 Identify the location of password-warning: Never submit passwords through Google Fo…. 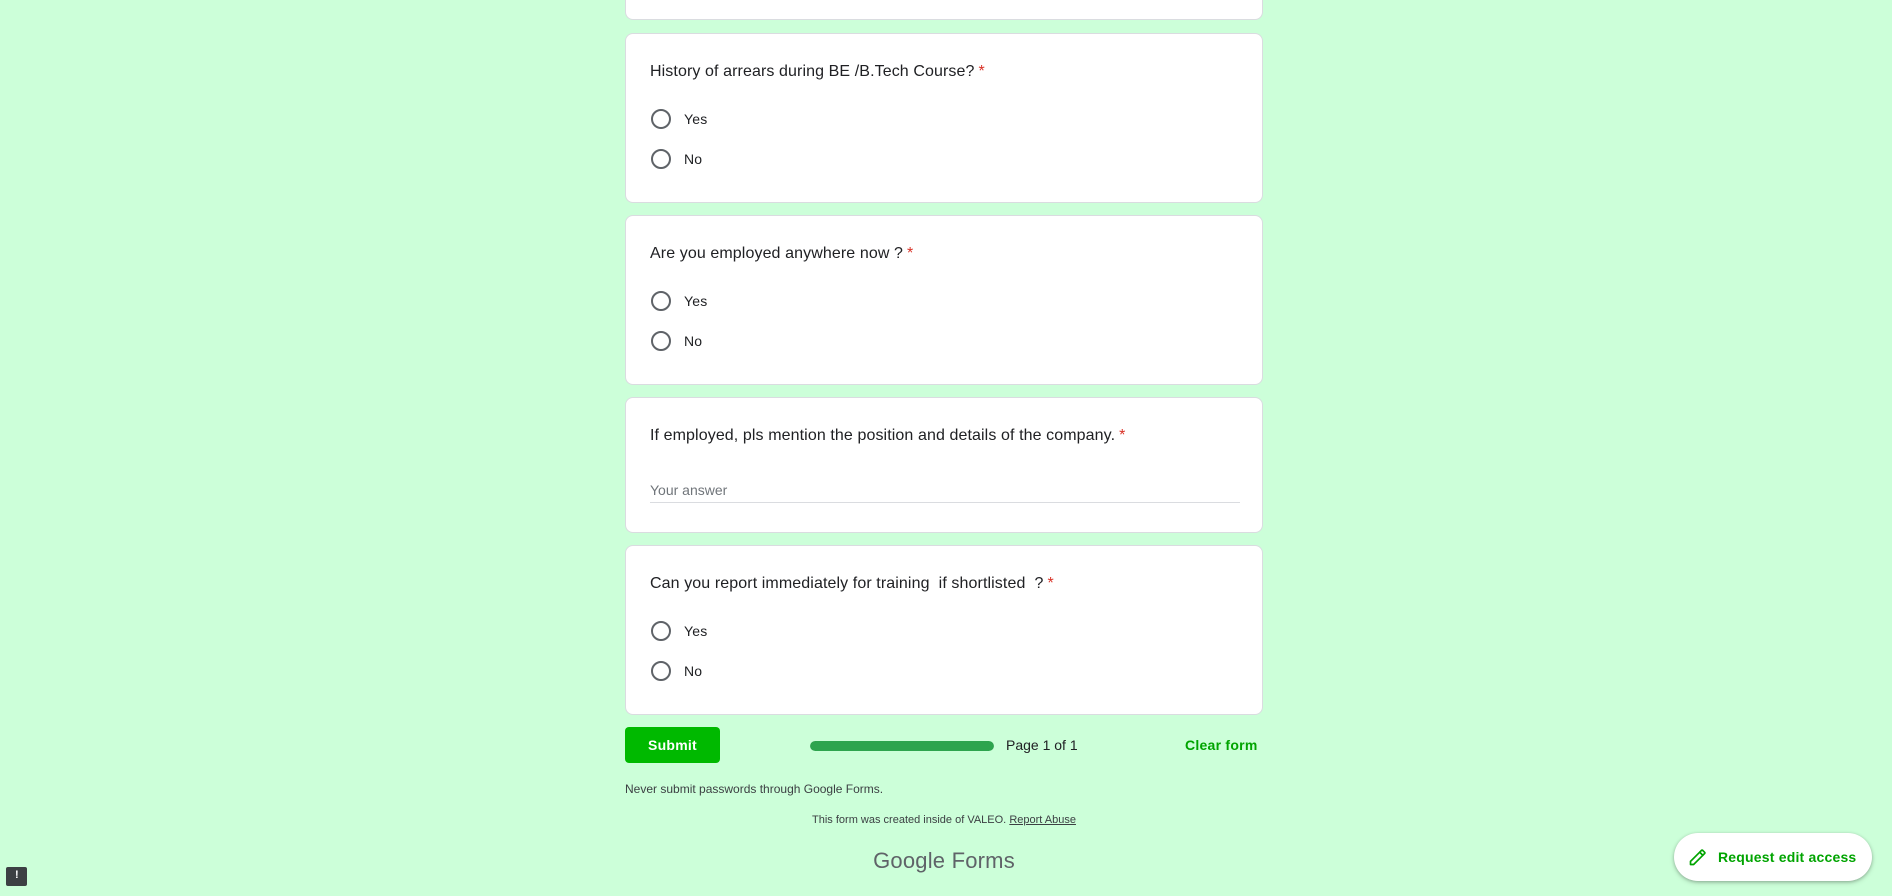
(754, 789).